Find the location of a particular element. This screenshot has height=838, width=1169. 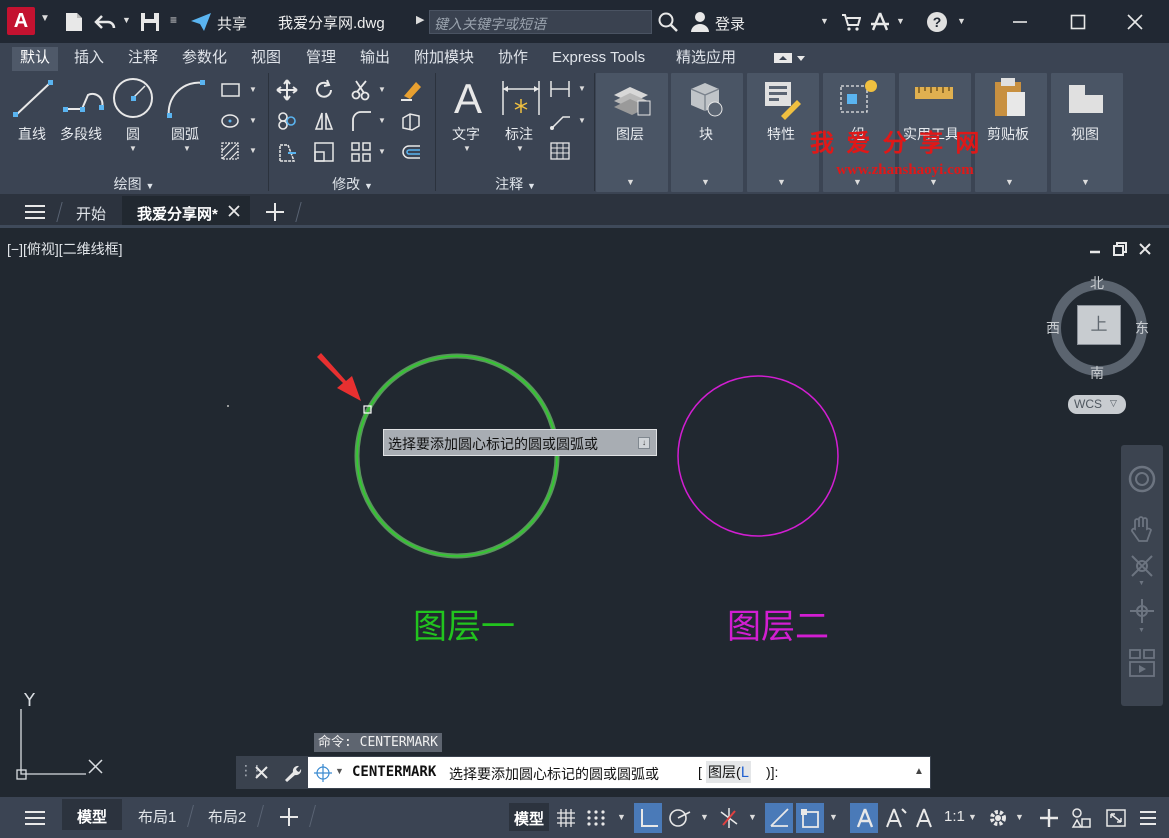

orbit-icon is located at coordinates (1142, 611).